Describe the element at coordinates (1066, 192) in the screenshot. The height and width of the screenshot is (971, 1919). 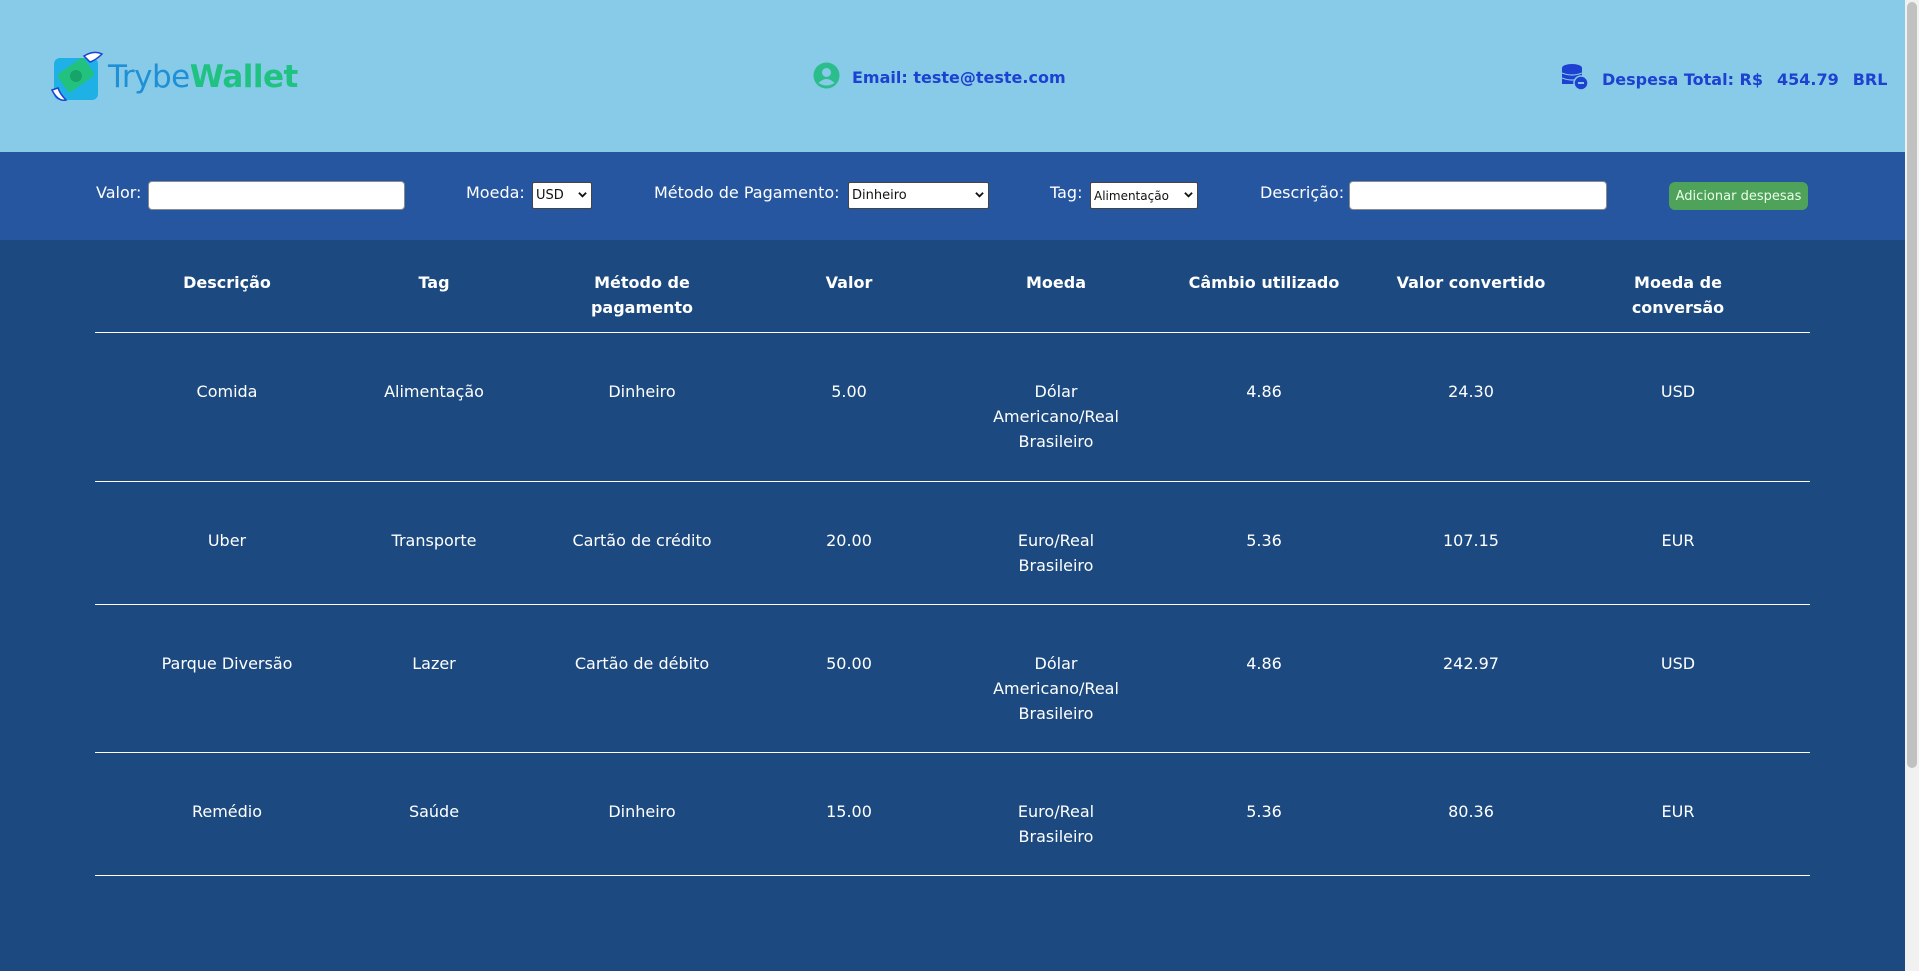
I see `tag-label: Tag:` at that location.